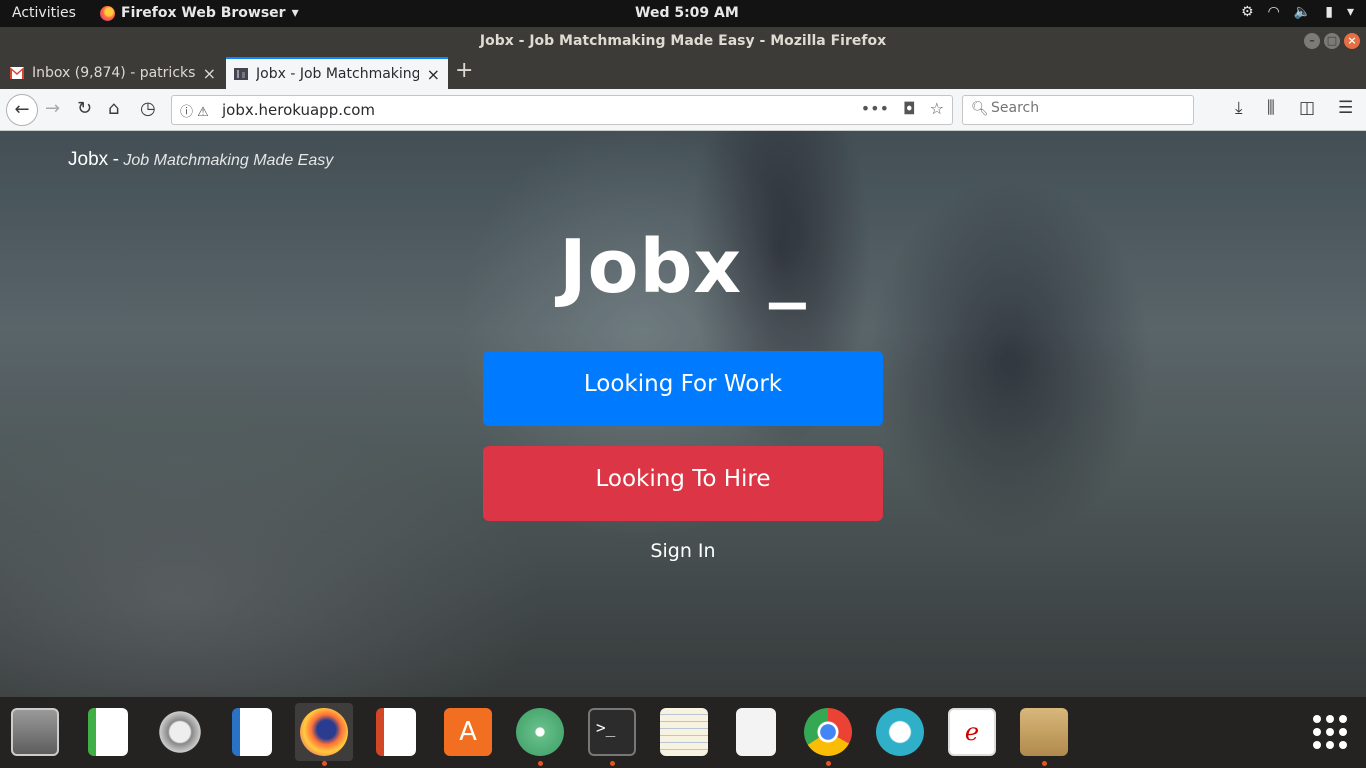 The width and height of the screenshot is (1366, 768). I want to click on brand: Jobx - Job Matchmaking Made Easy, so click(200, 160).